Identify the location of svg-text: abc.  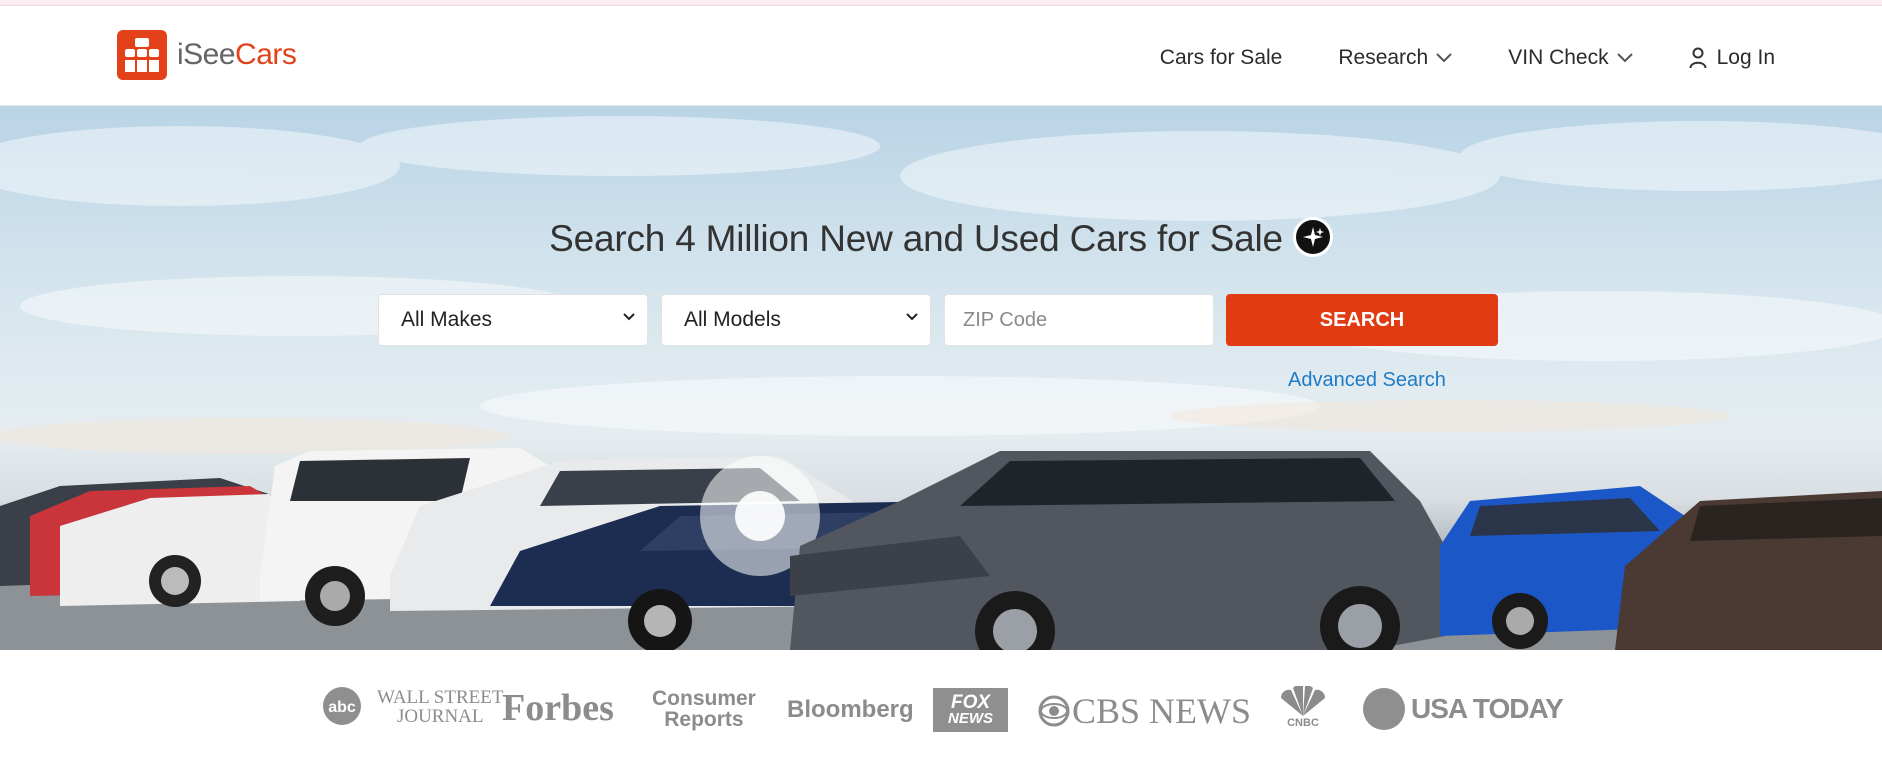
(342, 707).